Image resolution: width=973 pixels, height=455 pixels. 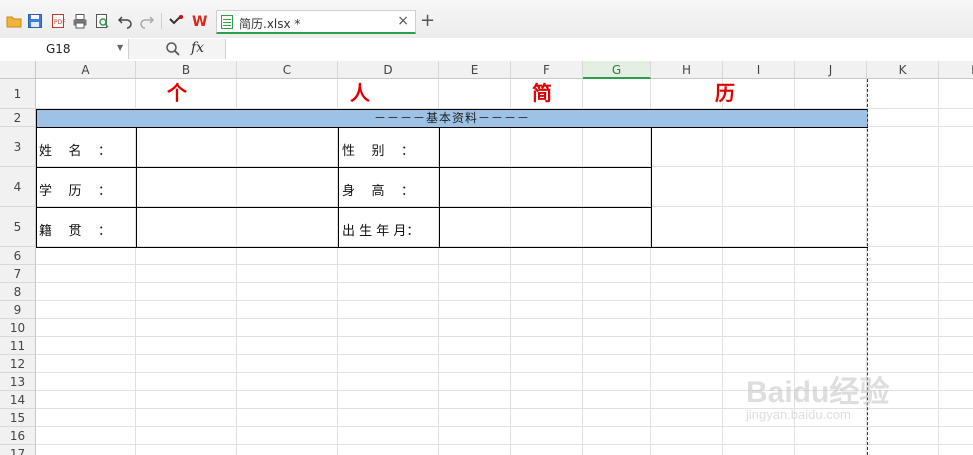 What do you see at coordinates (227, 23) in the screenshot?
I see `spreadsheet-file-icon` at bounding box center [227, 23].